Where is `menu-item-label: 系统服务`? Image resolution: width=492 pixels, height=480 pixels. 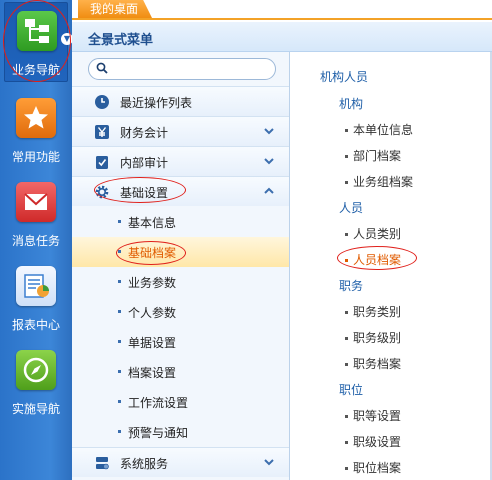 menu-item-label: 系统服务 is located at coordinates (144, 464).